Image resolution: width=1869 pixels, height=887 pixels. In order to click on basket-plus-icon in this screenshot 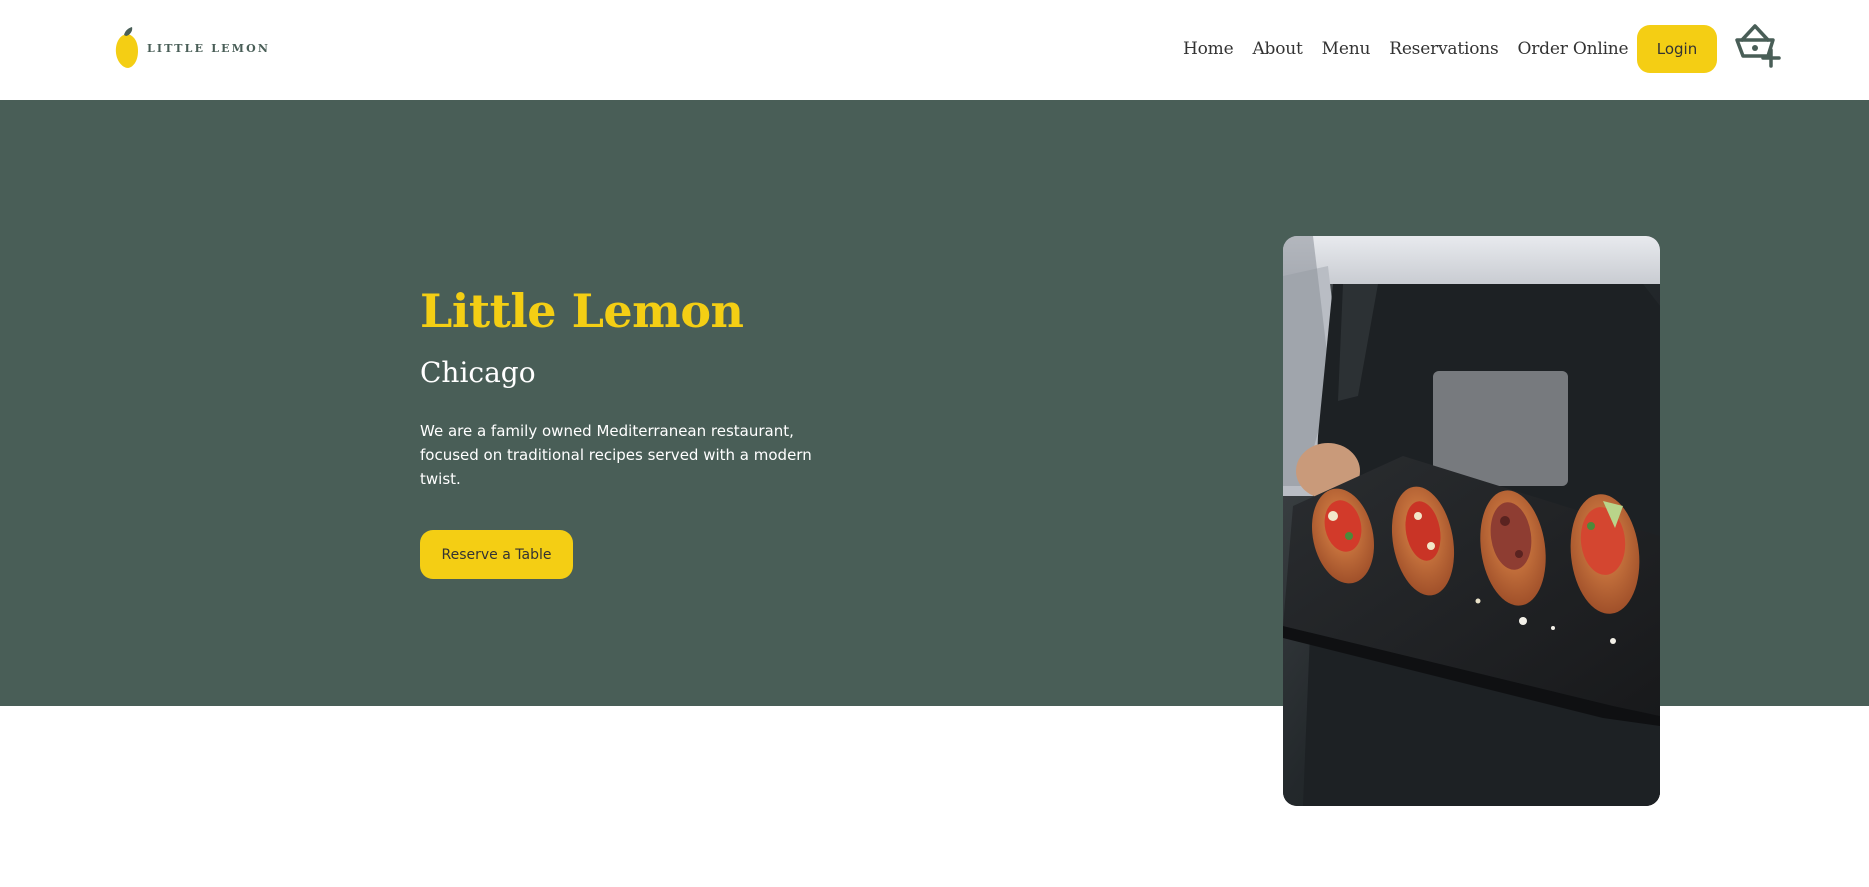, I will do `click(1758, 45)`.